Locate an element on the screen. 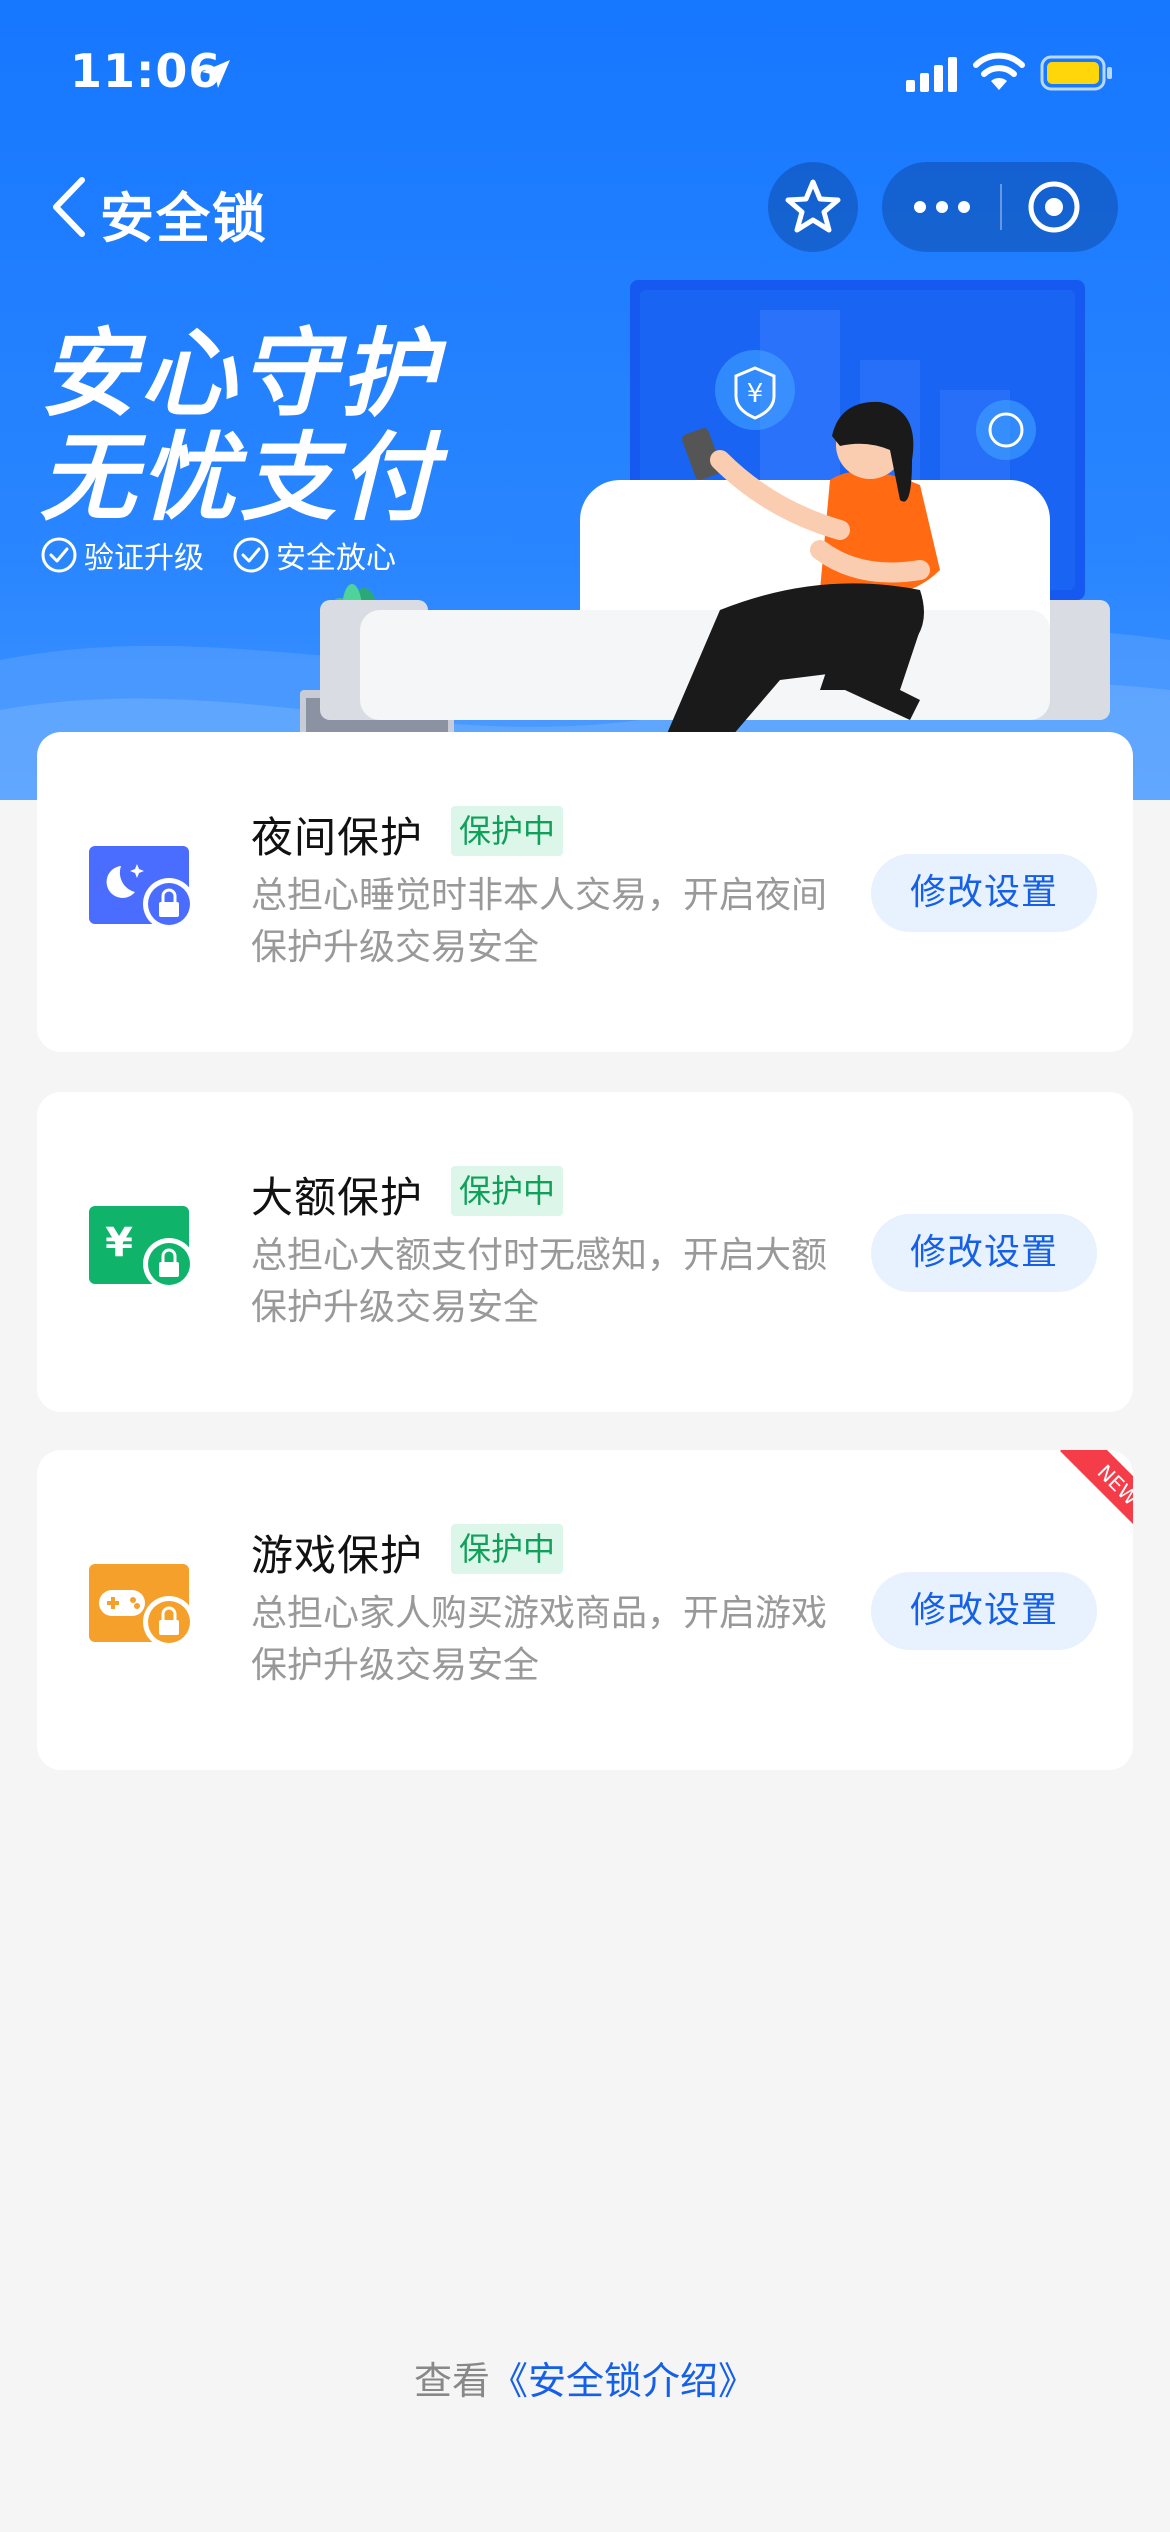 This screenshot has height=2532, width=1170. yuan-lock-icon: ¥ is located at coordinates (142, 1248).